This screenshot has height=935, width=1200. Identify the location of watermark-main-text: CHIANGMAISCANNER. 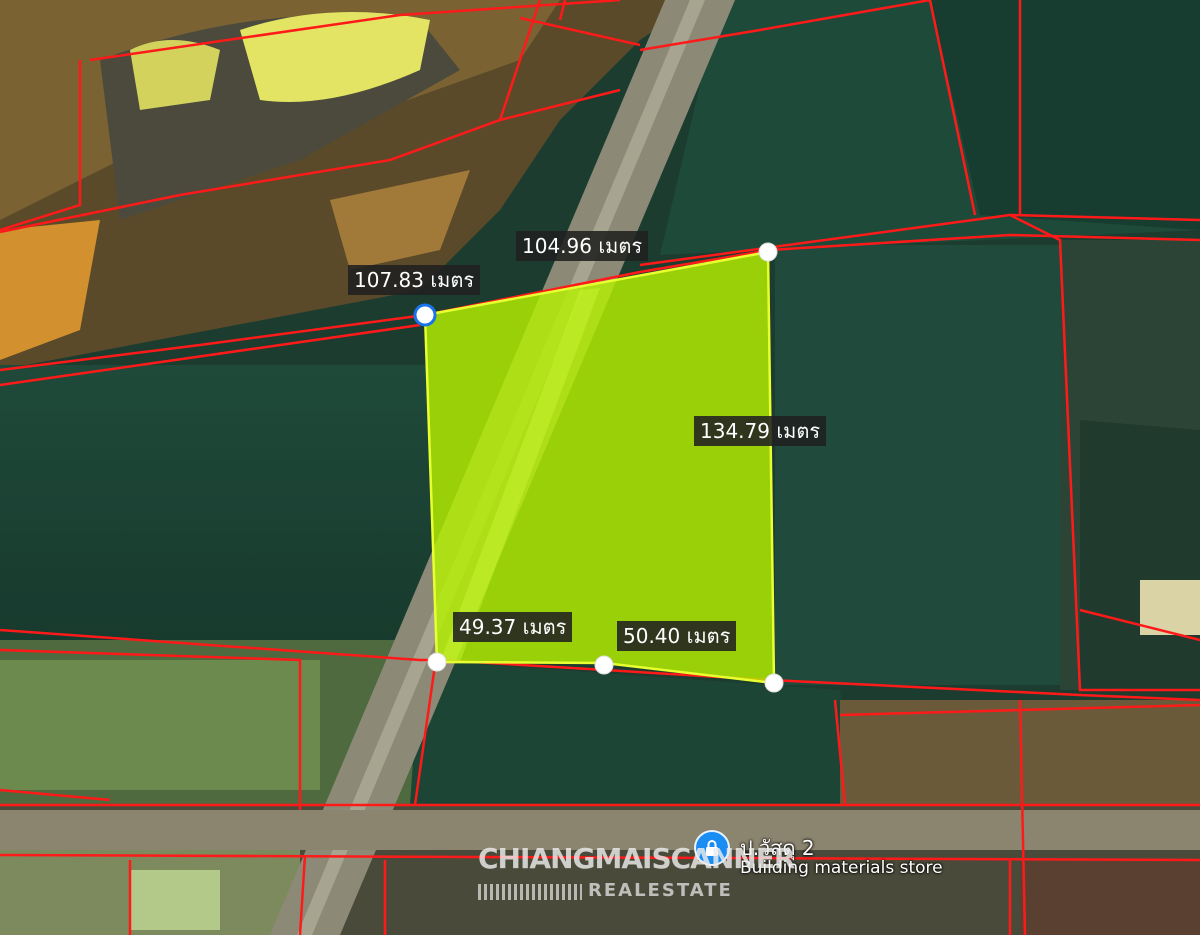
(636, 858).